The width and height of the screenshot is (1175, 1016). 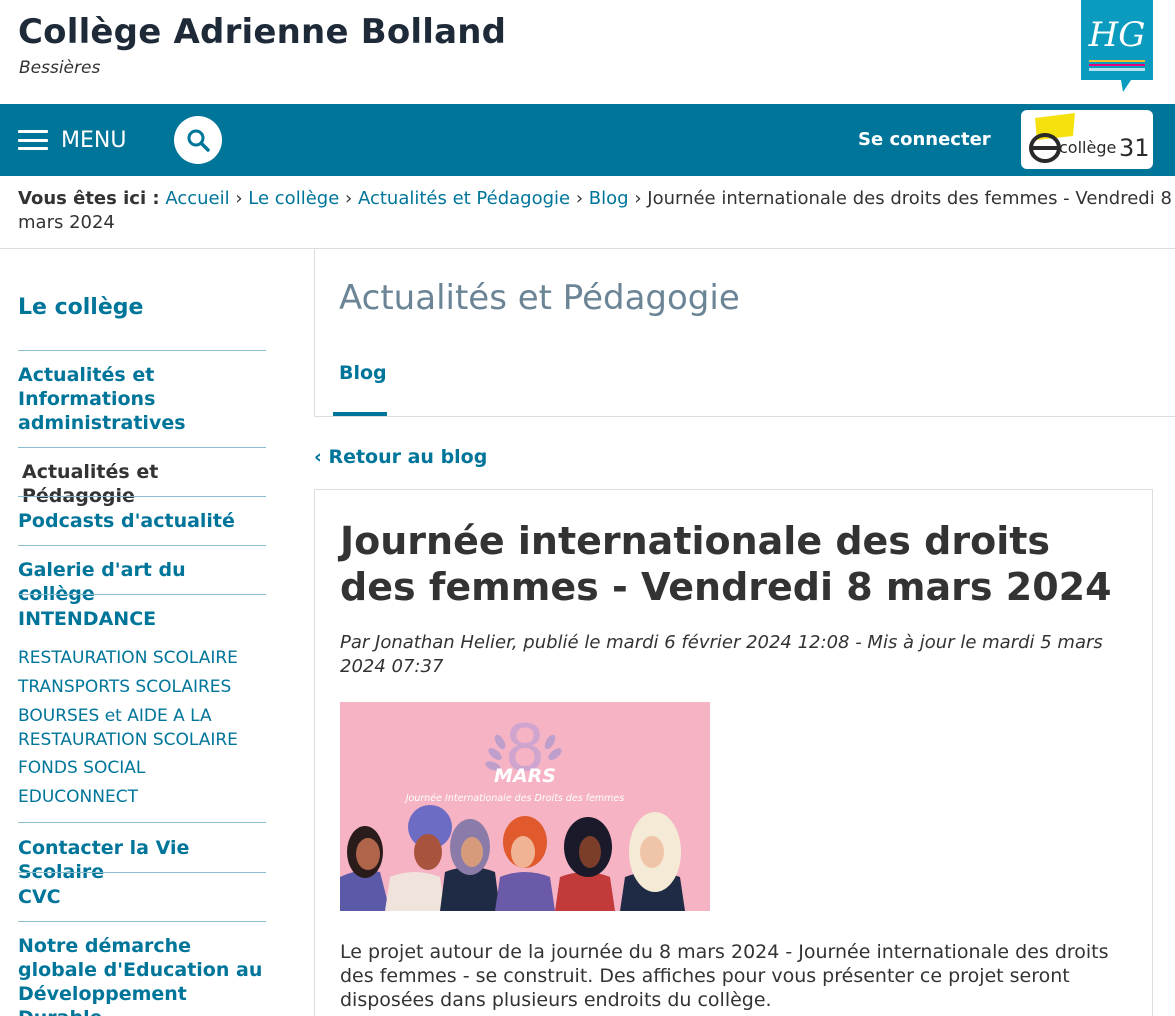 I want to click on image-mars: MARS, so click(x=525, y=776).